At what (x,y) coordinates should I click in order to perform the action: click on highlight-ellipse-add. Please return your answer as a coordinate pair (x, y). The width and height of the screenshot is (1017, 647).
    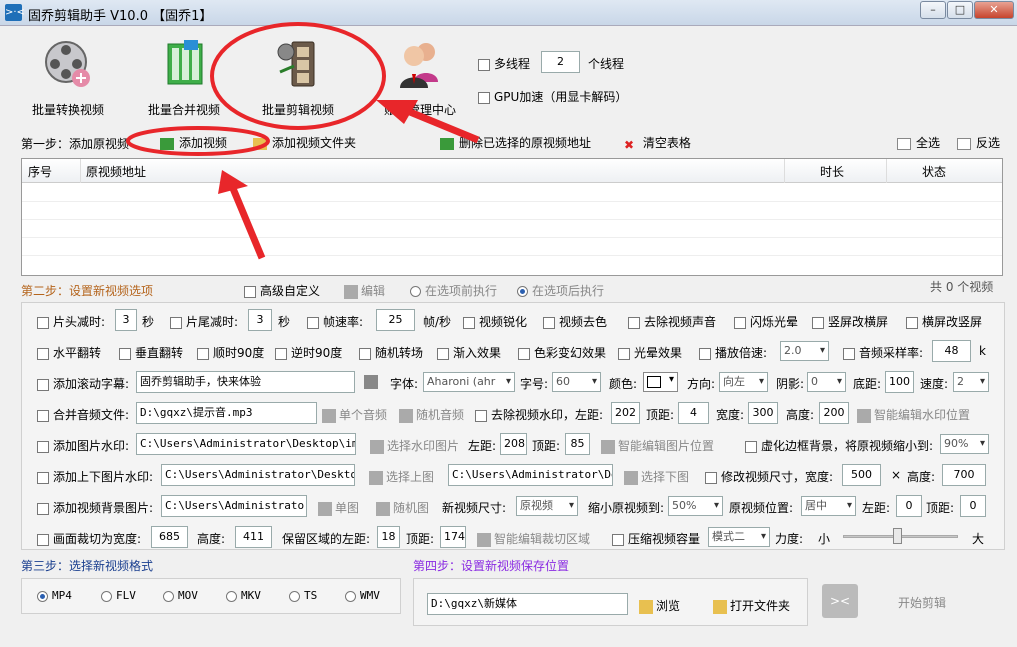
    Looking at the image, I should click on (198, 141).